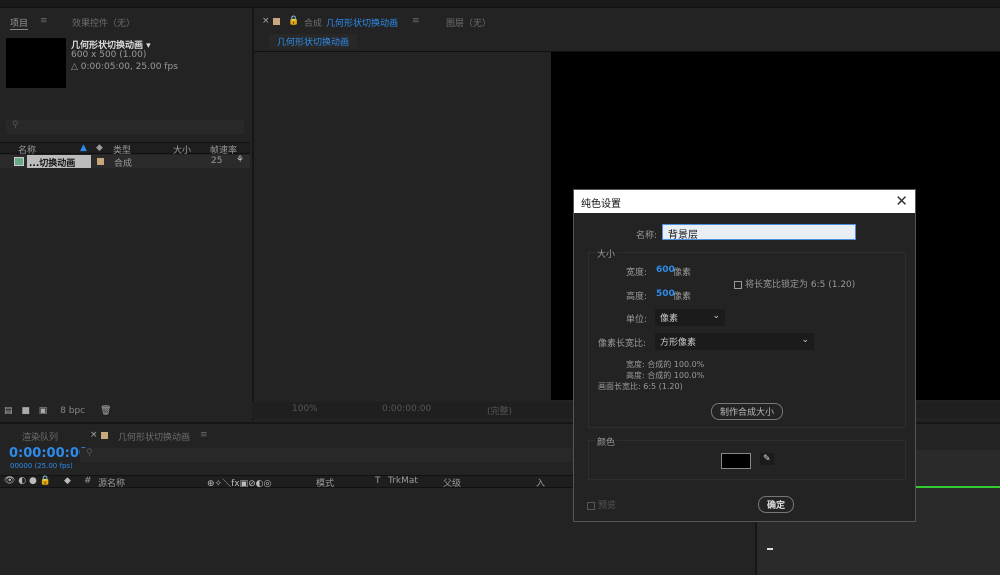 The width and height of the screenshot is (1000, 575). Describe the element at coordinates (8, 411) in the screenshot. I see `interpret-icon: ▤` at that location.